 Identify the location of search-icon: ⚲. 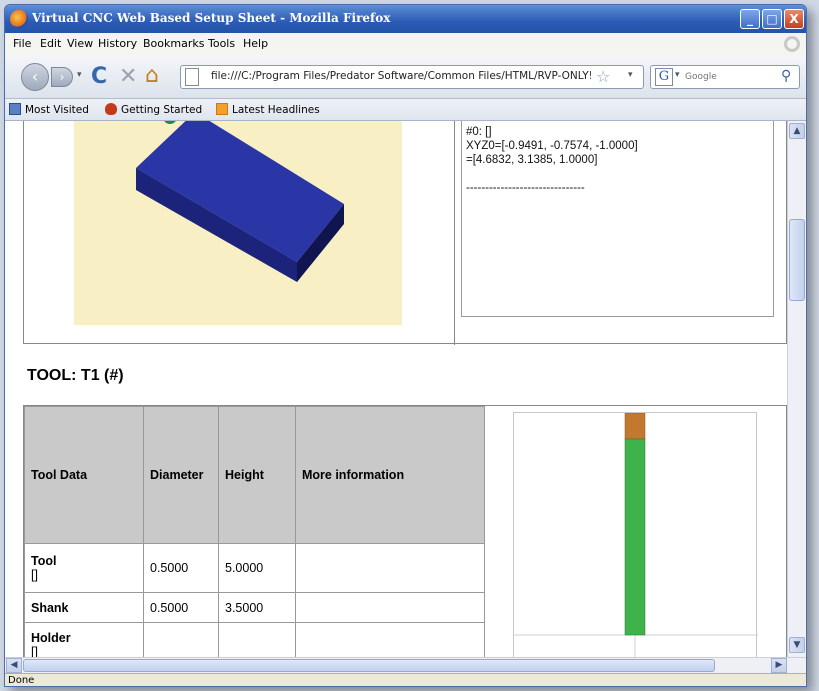
(786, 76).